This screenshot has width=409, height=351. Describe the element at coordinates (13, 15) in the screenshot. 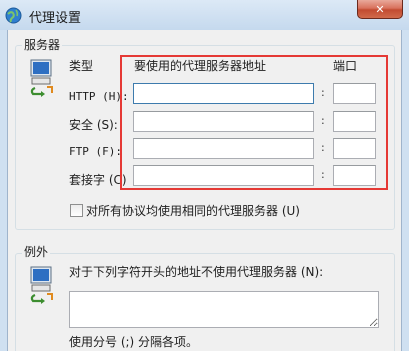

I see `proxy-settings-icon` at that location.